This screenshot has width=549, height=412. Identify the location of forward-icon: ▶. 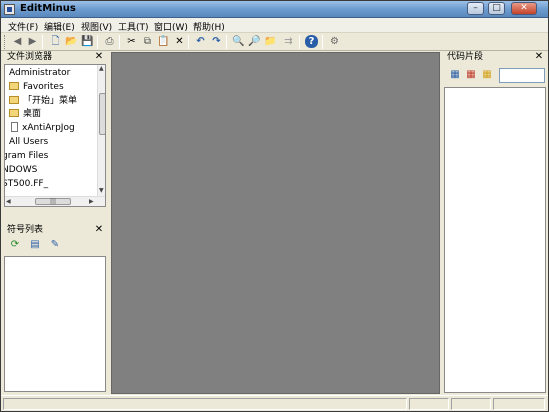
(32, 41).